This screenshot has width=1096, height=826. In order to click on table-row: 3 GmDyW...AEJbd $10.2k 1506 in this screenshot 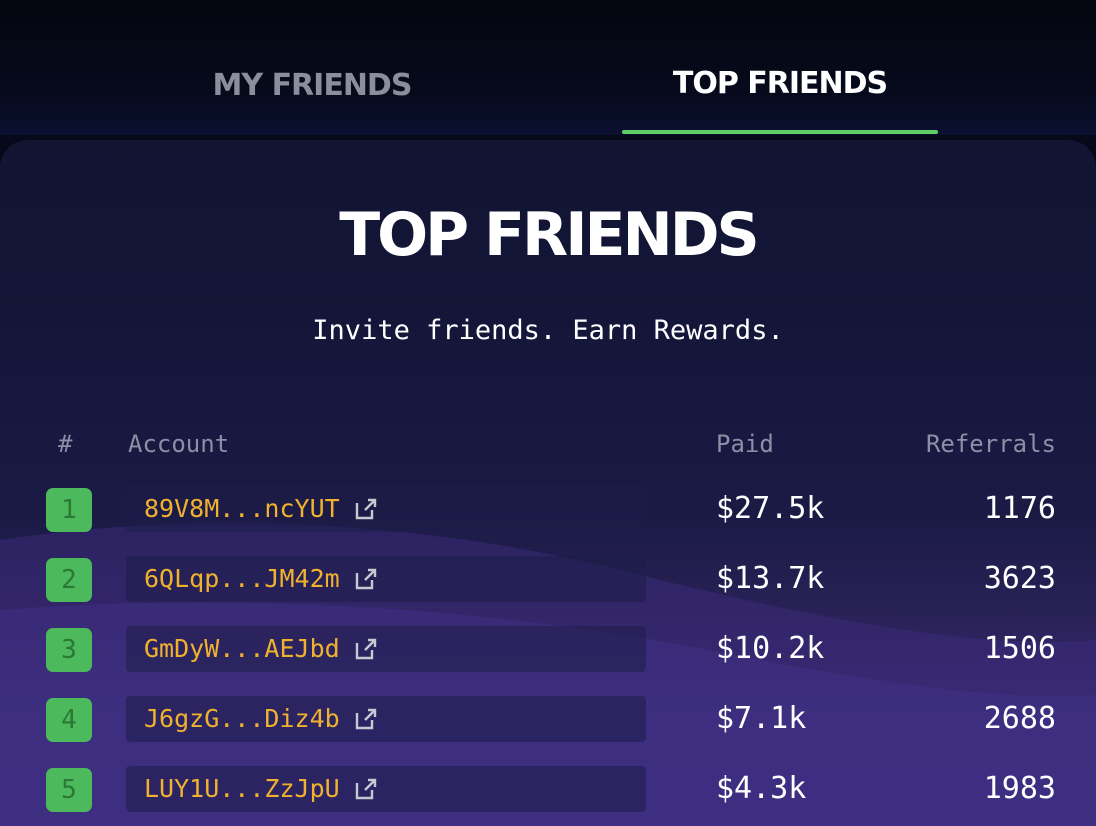, I will do `click(548, 652)`.